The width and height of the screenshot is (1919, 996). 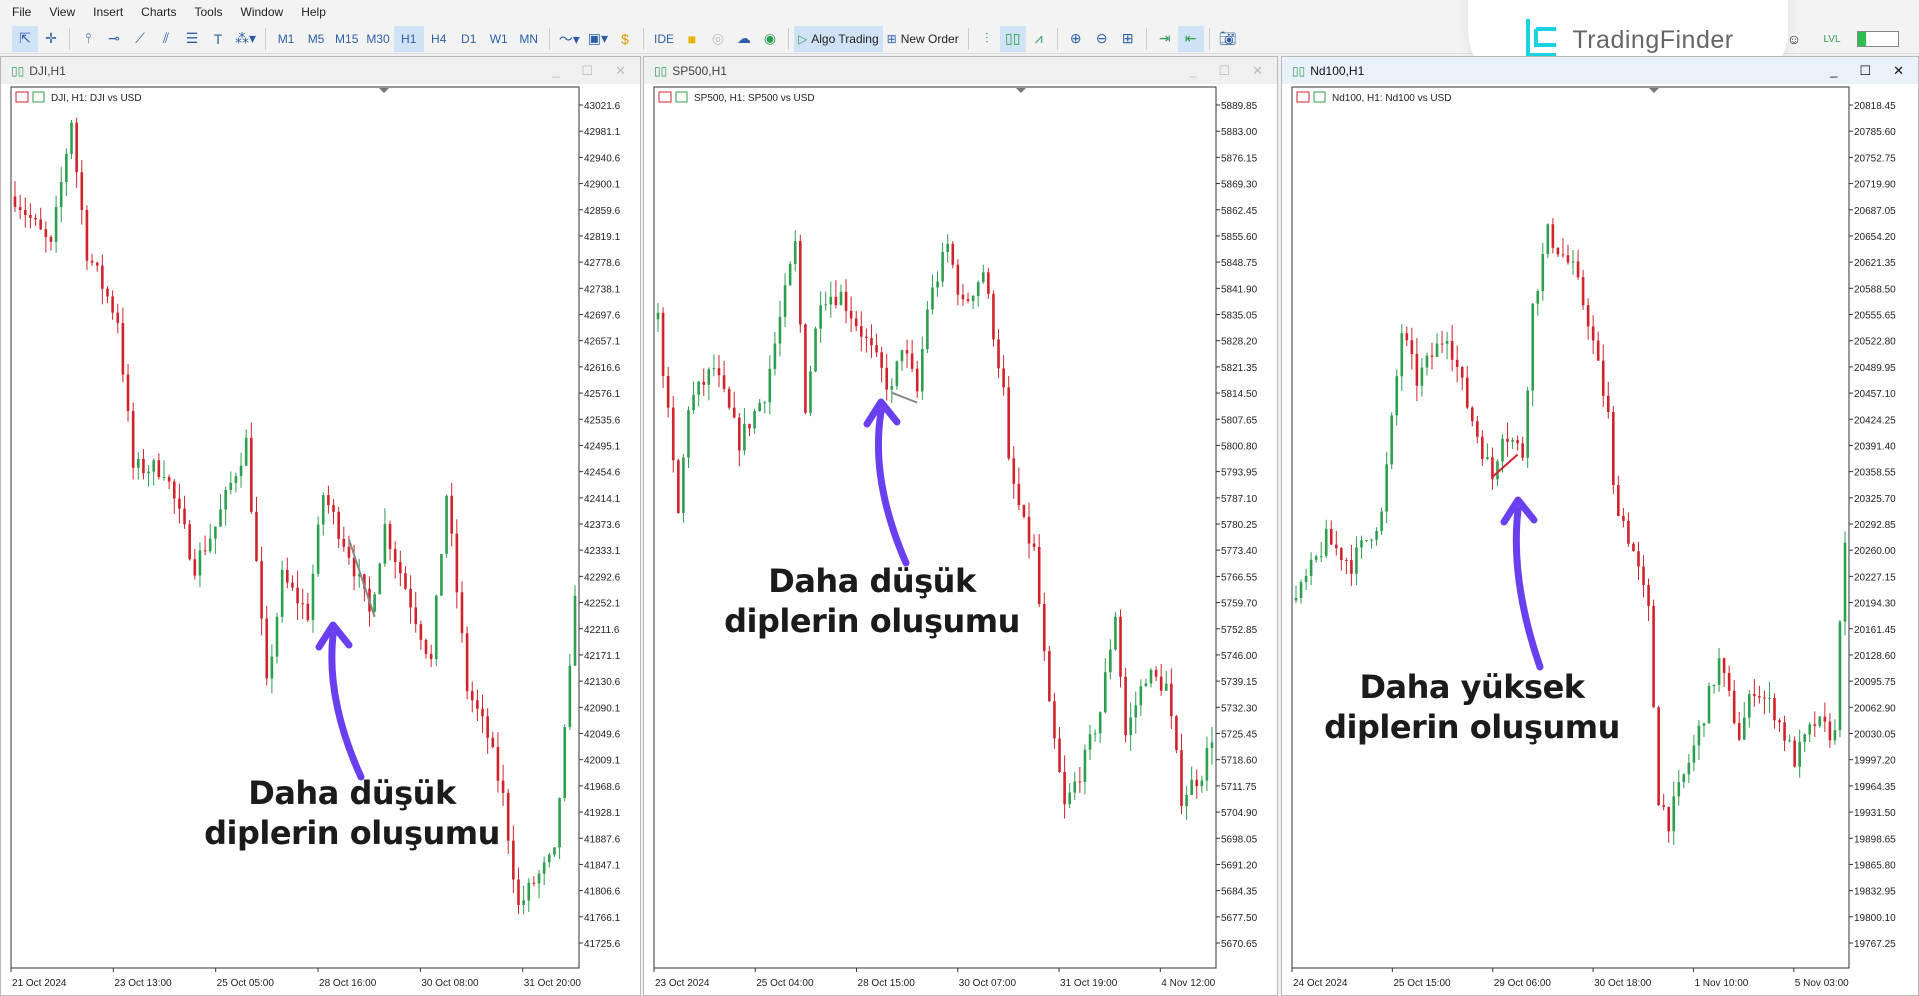 What do you see at coordinates (602, 158) in the screenshot?
I see `price-label: 42940.6` at bounding box center [602, 158].